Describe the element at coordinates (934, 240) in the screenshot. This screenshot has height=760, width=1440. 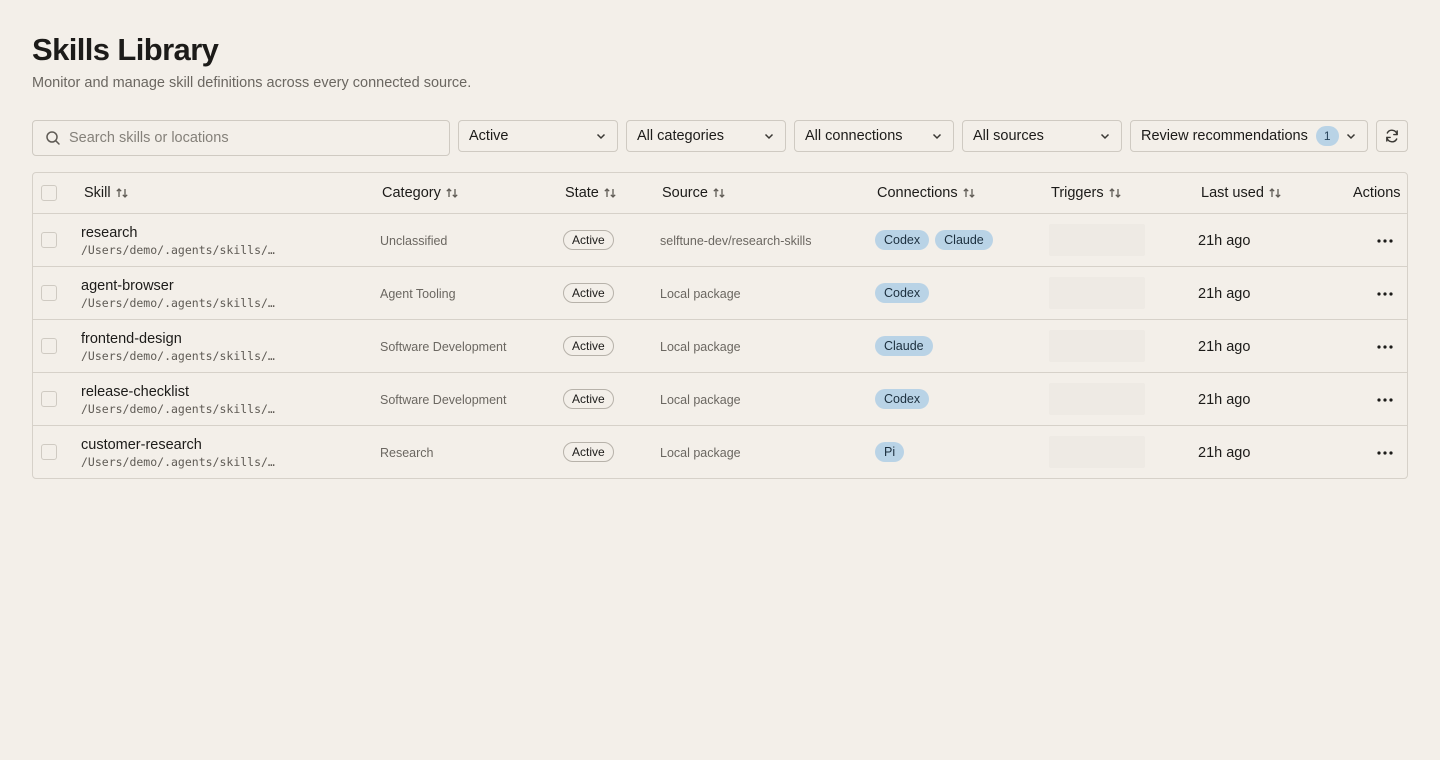
I see `connection-badges: Codex Claude` at that location.